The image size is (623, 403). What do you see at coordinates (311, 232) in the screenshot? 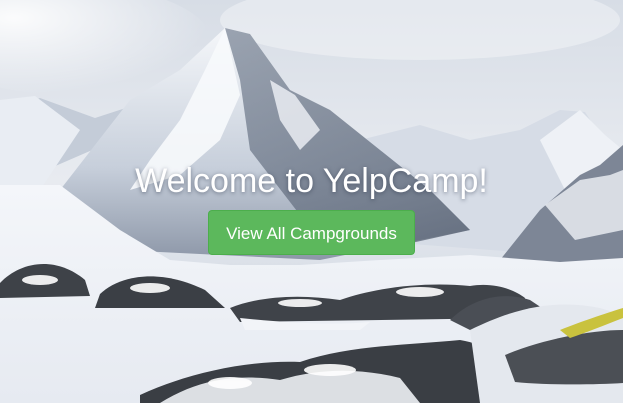
I see `view-all-campgrounds-button: View All Campgrounds` at bounding box center [311, 232].